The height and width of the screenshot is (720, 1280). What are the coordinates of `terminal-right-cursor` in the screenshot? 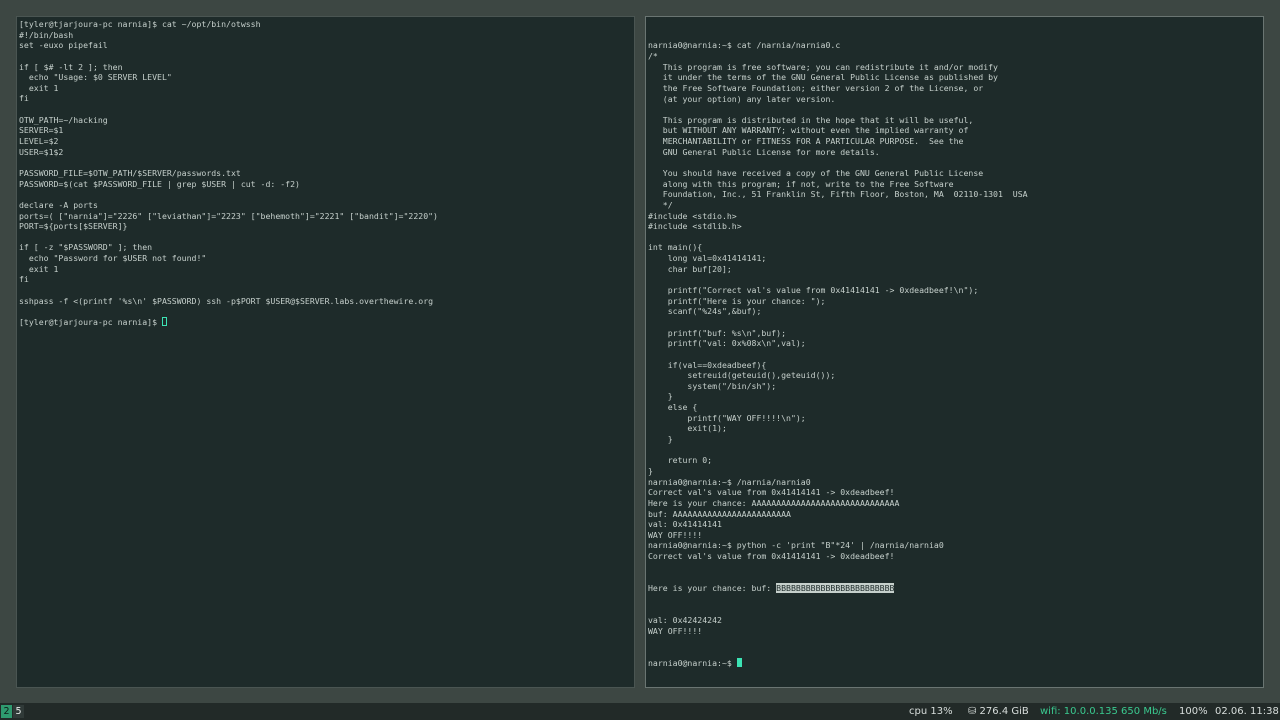 It's located at (739, 662).